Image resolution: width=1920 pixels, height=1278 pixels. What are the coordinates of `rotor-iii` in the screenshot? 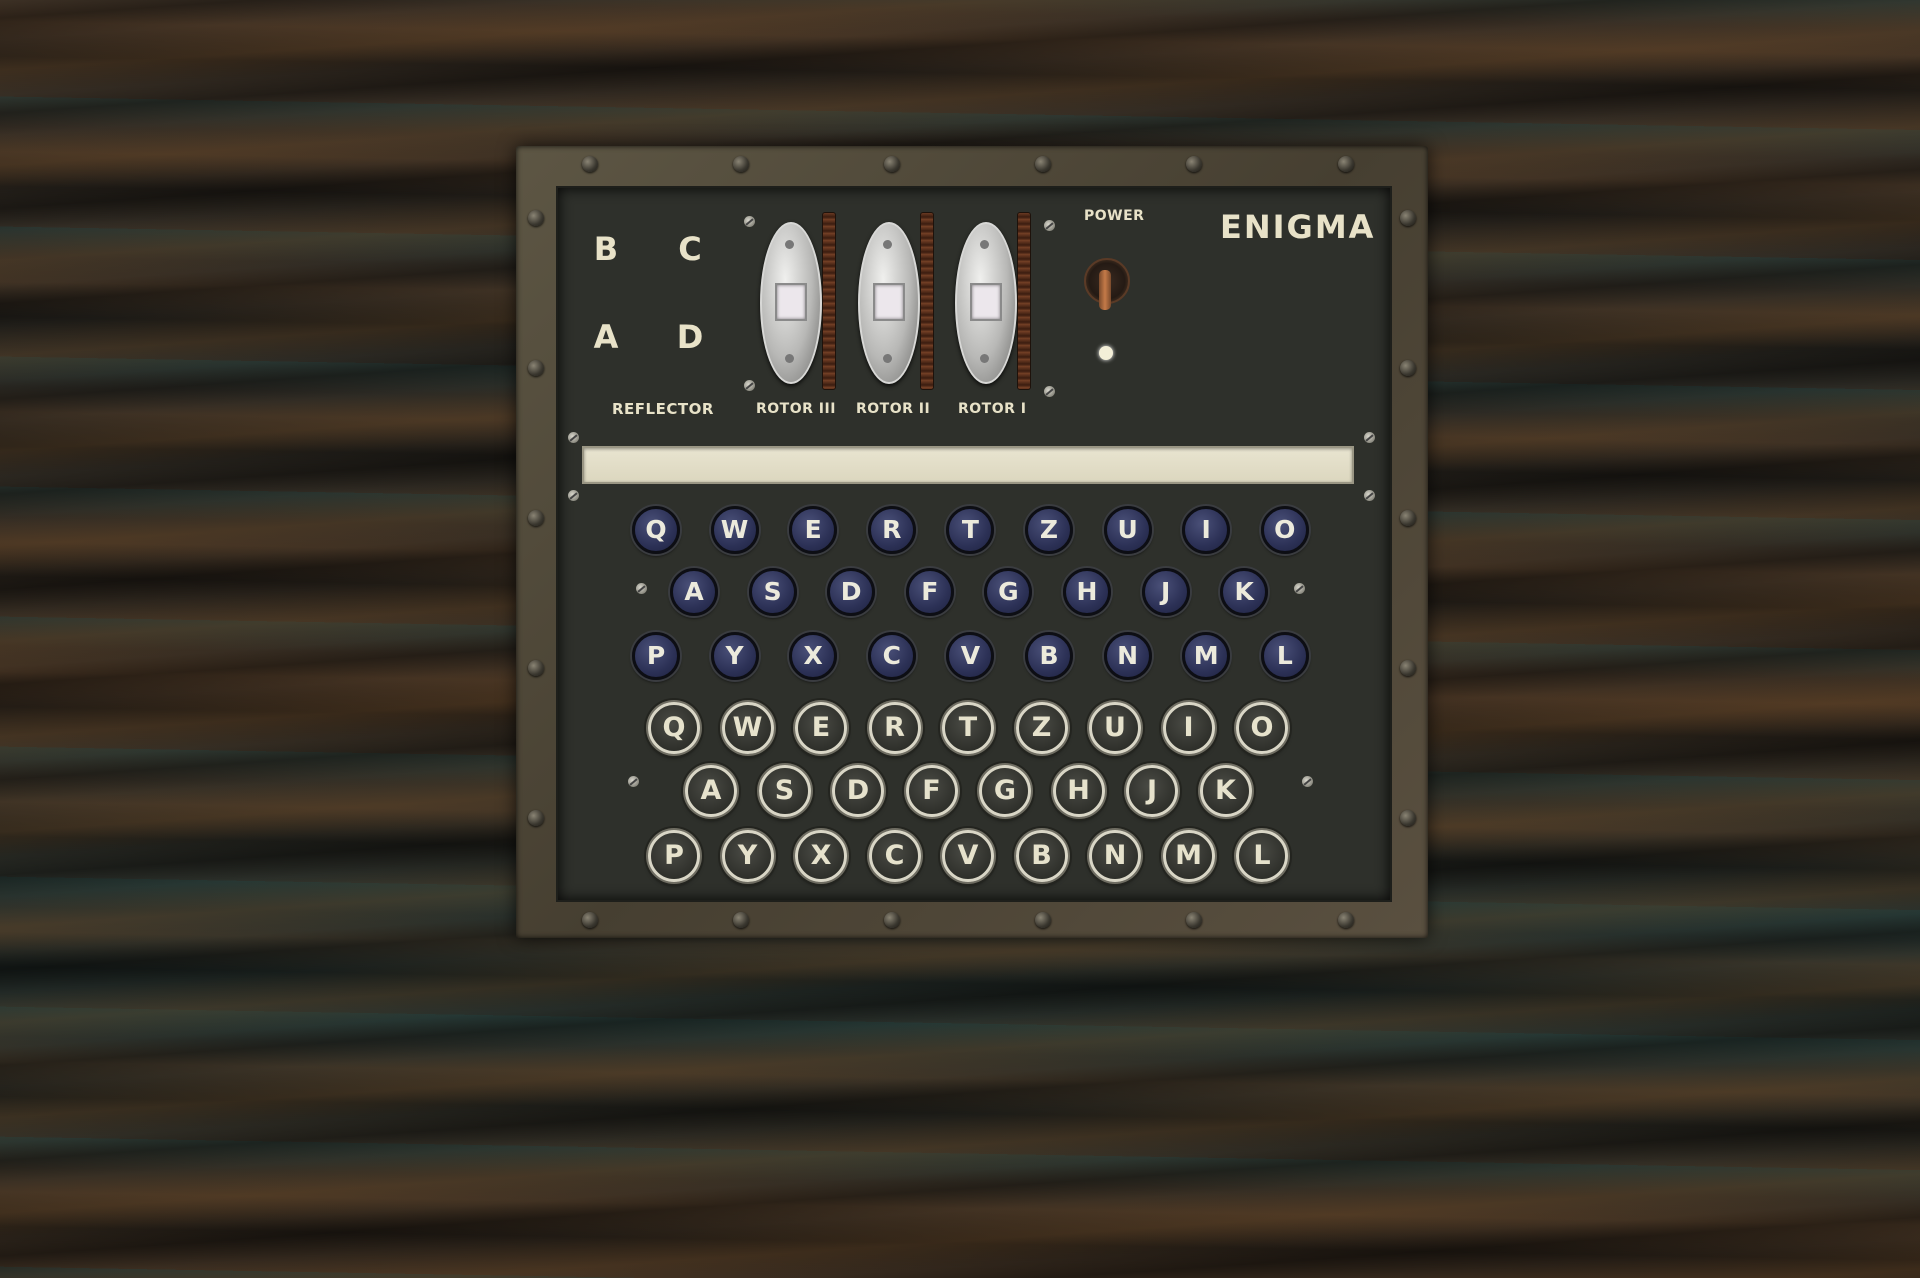 It's located at (791, 303).